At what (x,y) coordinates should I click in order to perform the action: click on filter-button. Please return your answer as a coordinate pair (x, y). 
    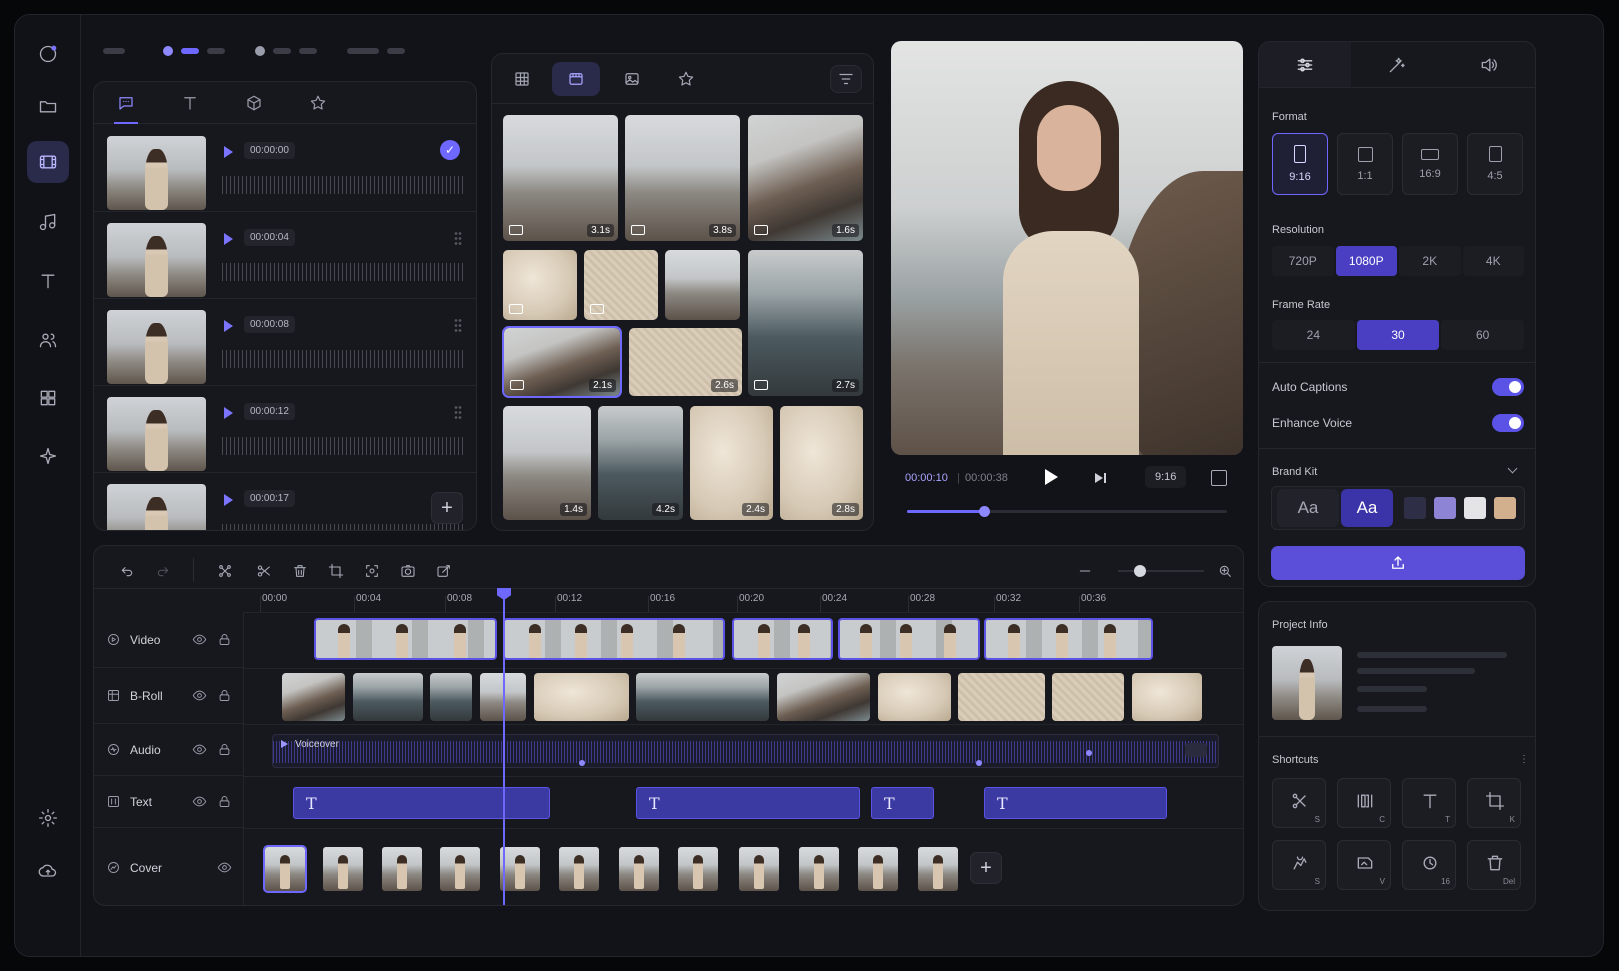
    Looking at the image, I should click on (846, 79).